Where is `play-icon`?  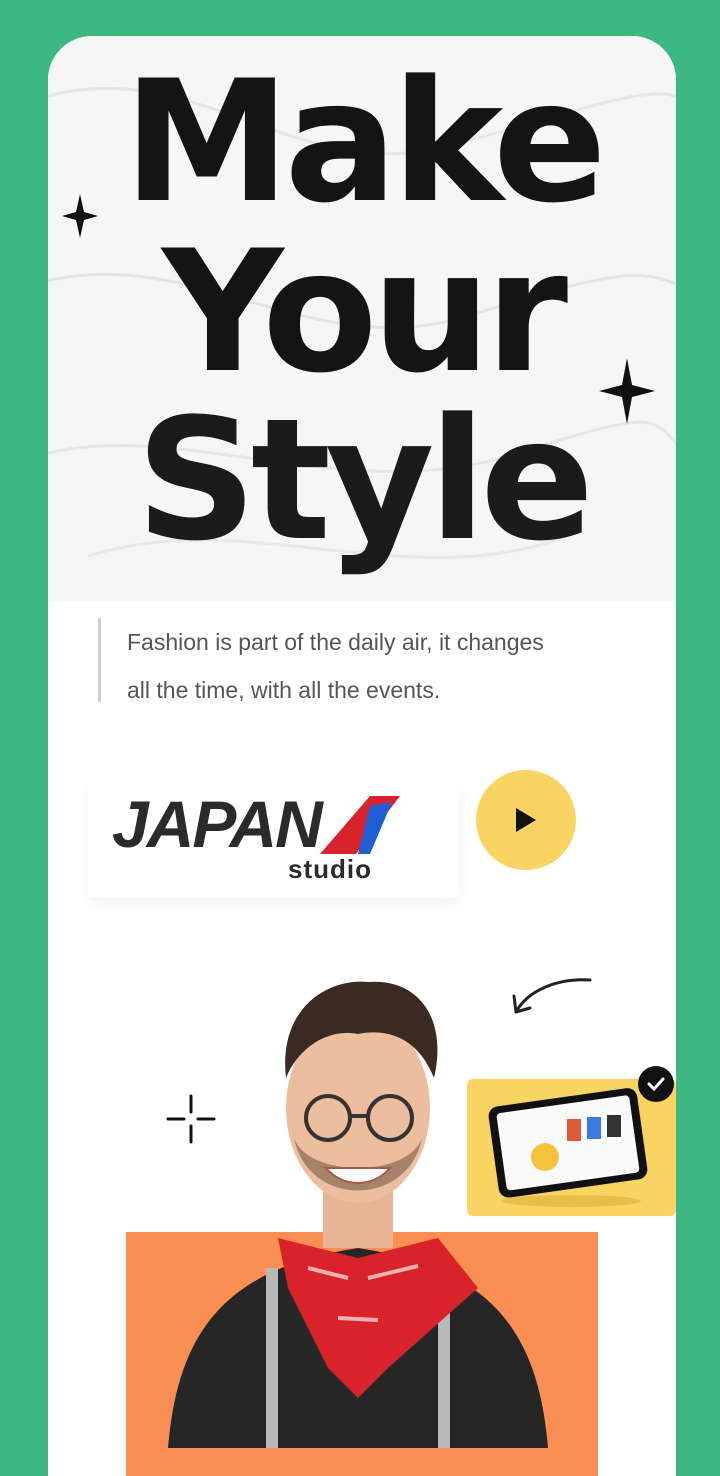
play-icon is located at coordinates (526, 820).